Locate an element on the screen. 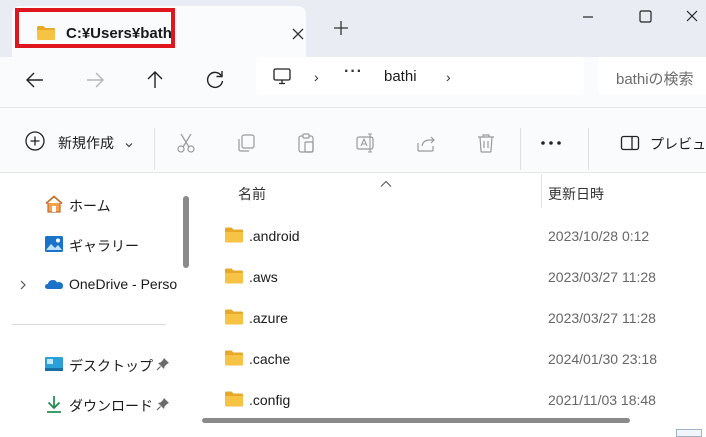  title-bar: C:¥Users¥bathi is located at coordinates (353, 28).